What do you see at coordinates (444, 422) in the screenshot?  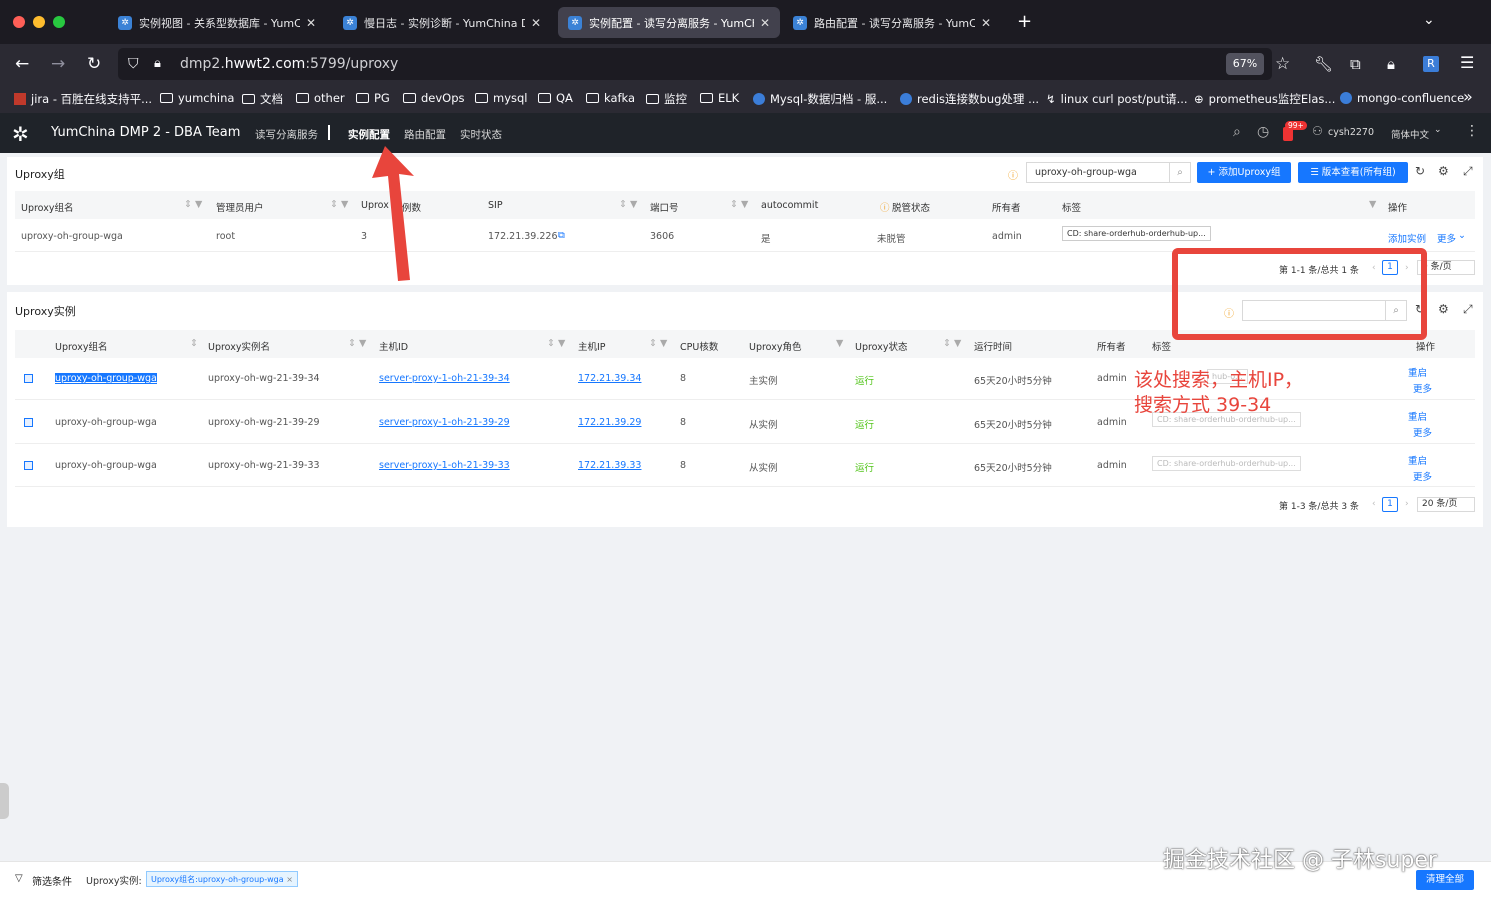 I see `host-id-link: server-proxy-1-oh-21-39-29` at bounding box center [444, 422].